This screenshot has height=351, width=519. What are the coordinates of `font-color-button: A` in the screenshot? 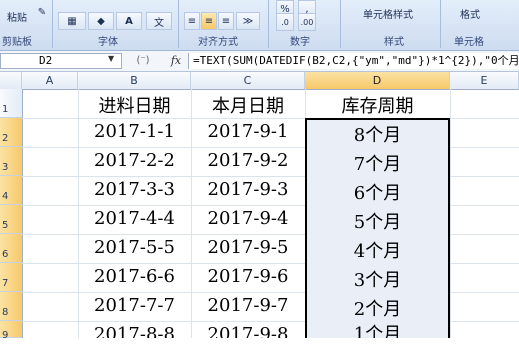 It's located at (129, 21).